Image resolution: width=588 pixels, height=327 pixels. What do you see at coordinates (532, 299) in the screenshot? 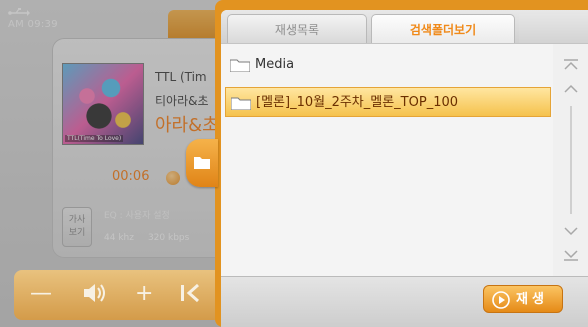
I see `play-button-label: 재생` at bounding box center [532, 299].